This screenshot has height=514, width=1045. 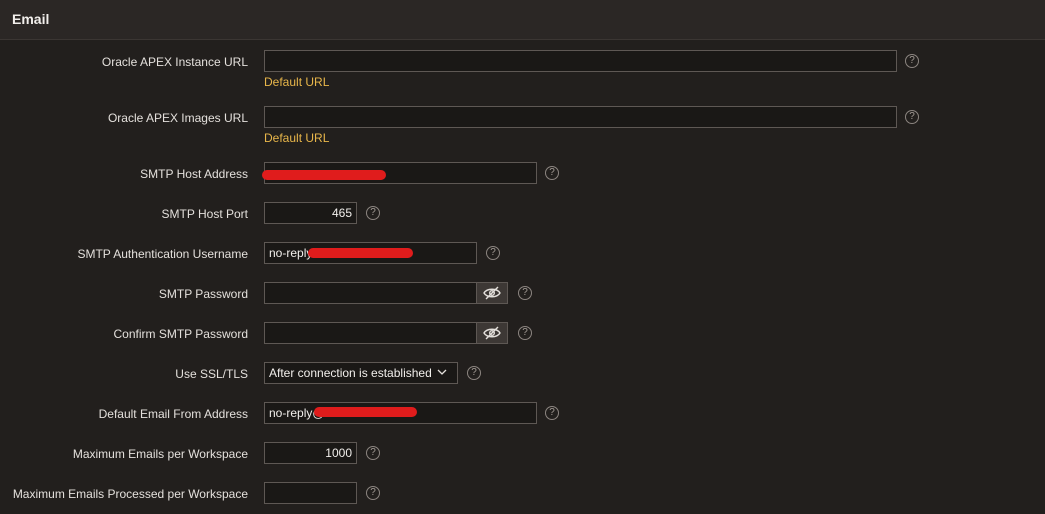 I want to click on images-url-label: Oracle APEX Images URL, so click(x=177, y=118).